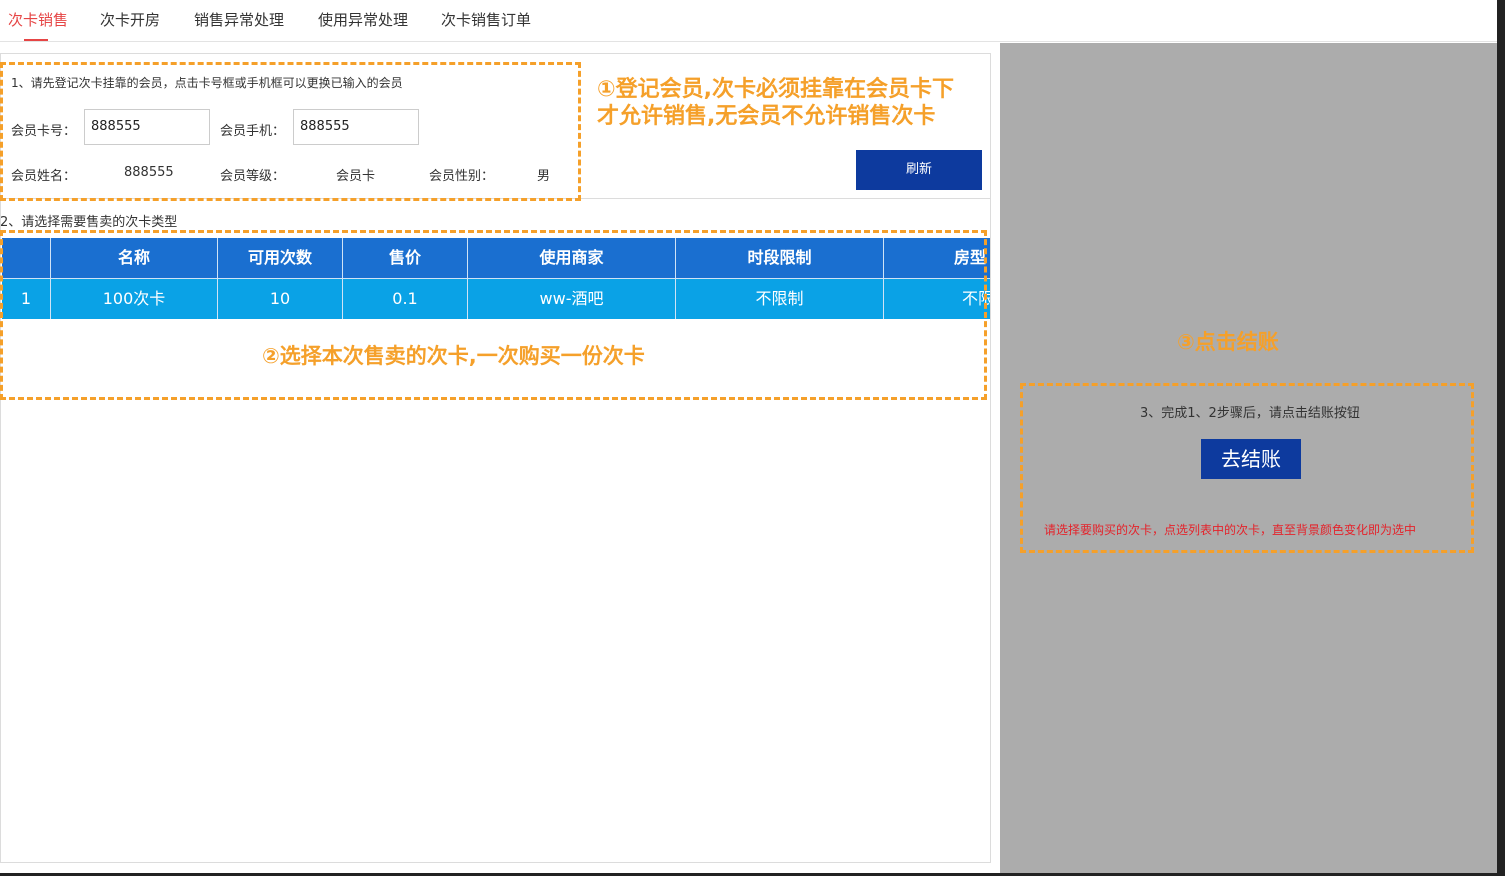  I want to click on step2-hint: 2、请选择需要售卖的次卡类型, so click(89, 222).